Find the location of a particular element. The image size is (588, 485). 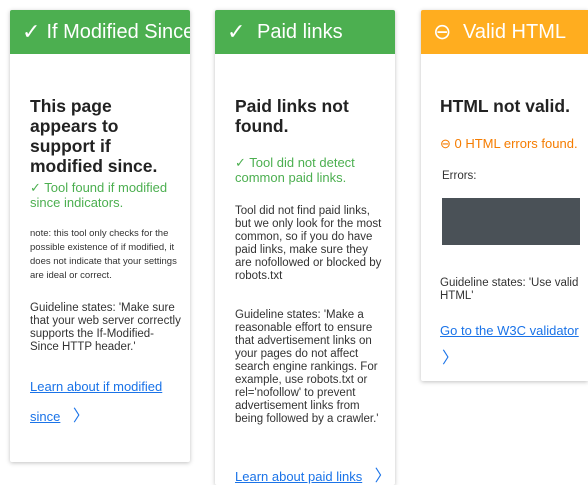

result-heading: HTML not valid. is located at coordinates (505, 106).